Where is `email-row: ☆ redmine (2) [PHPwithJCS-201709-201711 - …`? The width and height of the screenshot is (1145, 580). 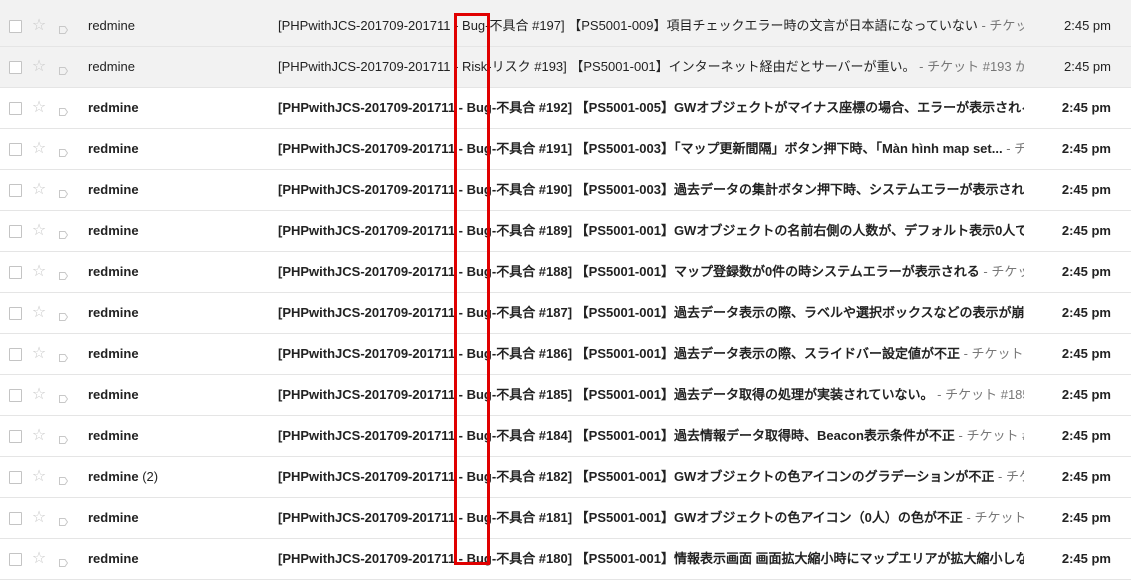 email-row: ☆ redmine (2) [PHPwithJCS-201709-201711 - … is located at coordinates (565, 477).